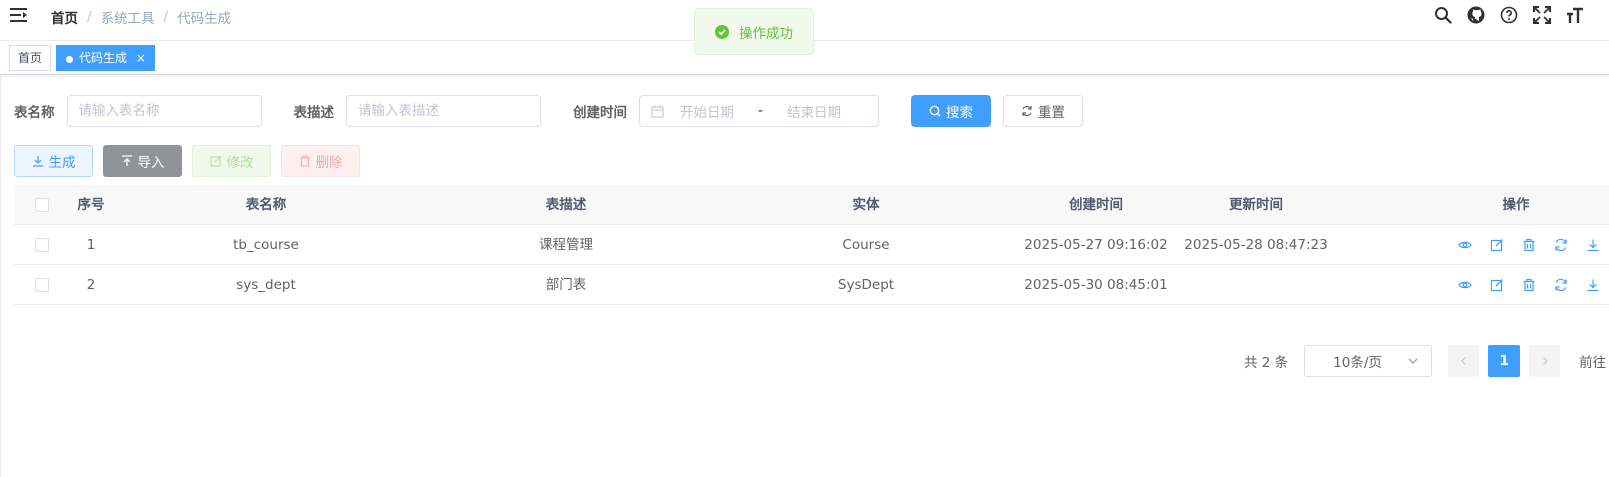  I want to click on breadcrumb-code-gen: 代码生成, so click(204, 19).